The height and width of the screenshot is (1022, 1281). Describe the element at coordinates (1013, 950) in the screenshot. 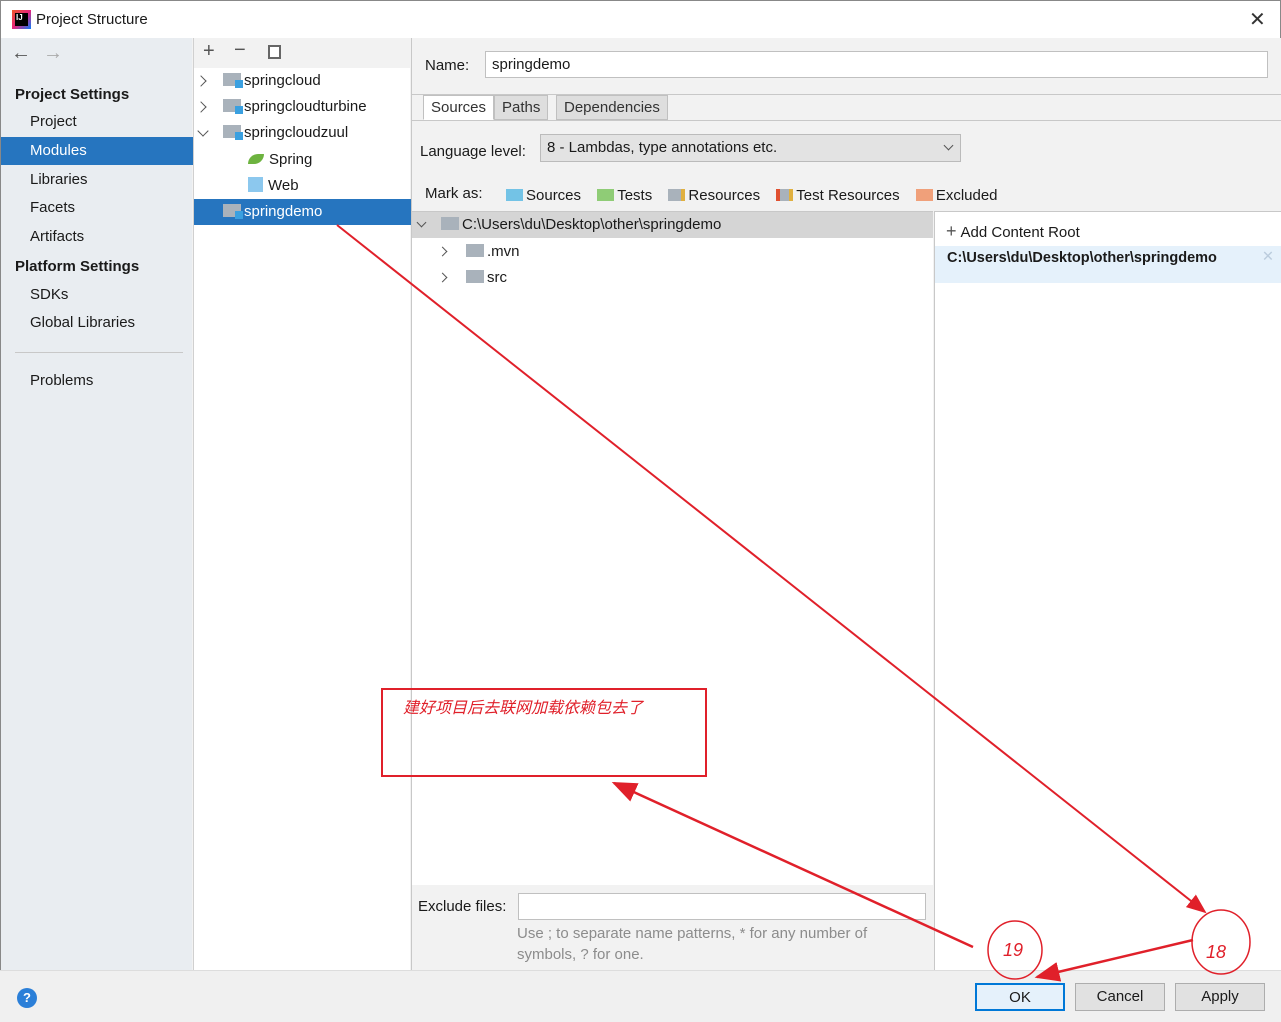

I see `step-label-19: 19` at that location.